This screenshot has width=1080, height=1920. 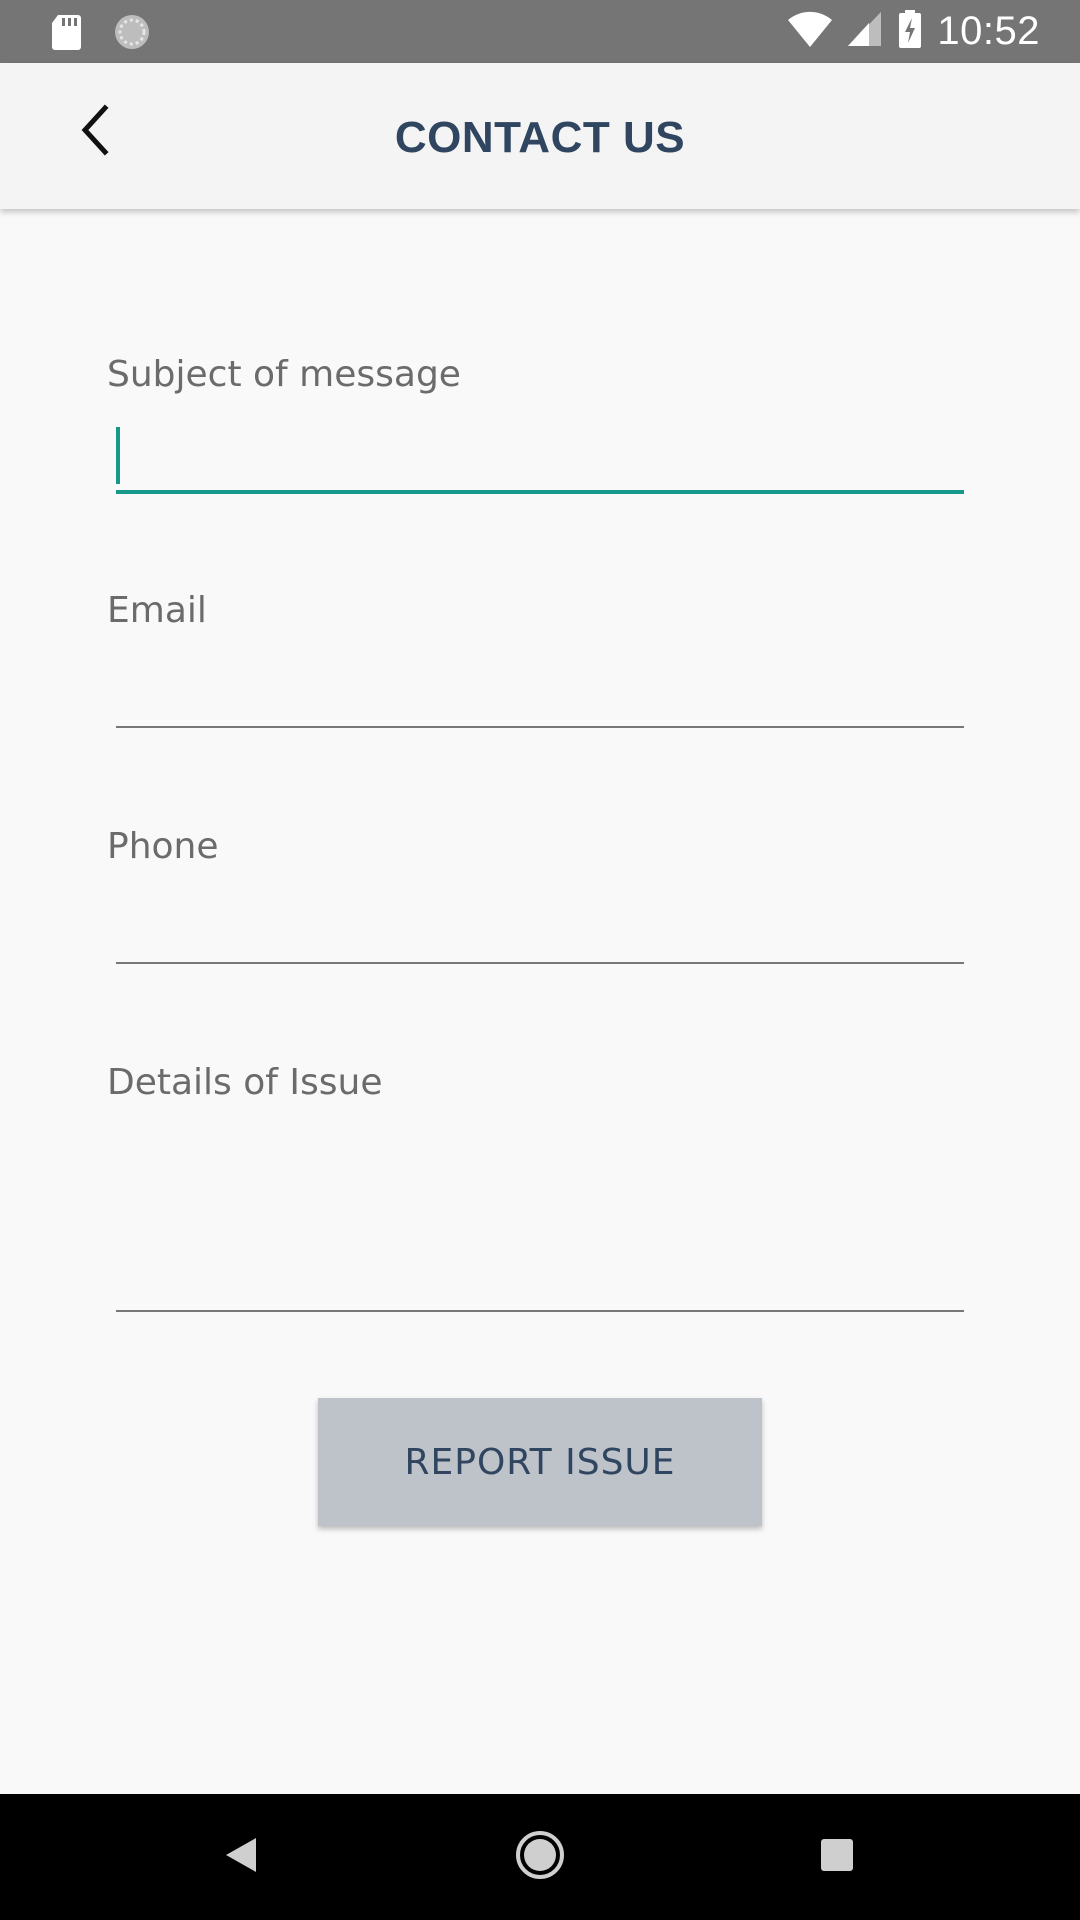 I want to click on nav-home-button, so click(x=540, y=1857).